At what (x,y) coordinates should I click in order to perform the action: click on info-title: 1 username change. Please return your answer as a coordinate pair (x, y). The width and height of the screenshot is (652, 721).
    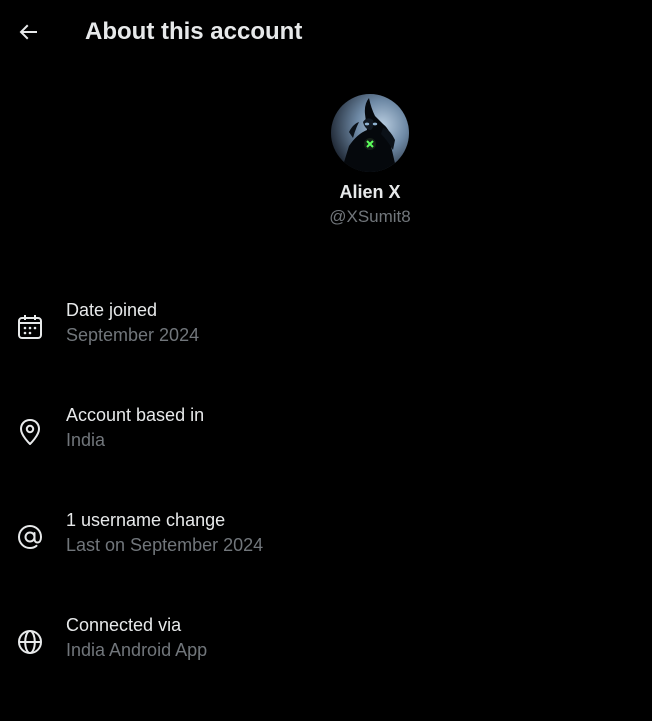
    Looking at the image, I should click on (146, 520).